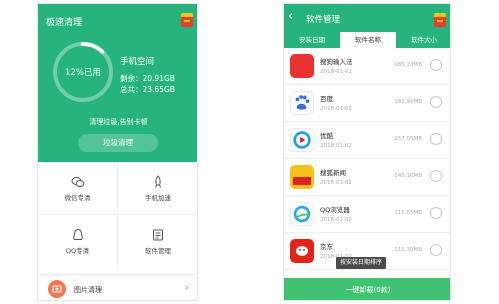 Image resolution: width=499 pixels, height=304 pixels. Describe the element at coordinates (77, 198) in the screenshot. I see `tool-label: 微信专清` at that location.